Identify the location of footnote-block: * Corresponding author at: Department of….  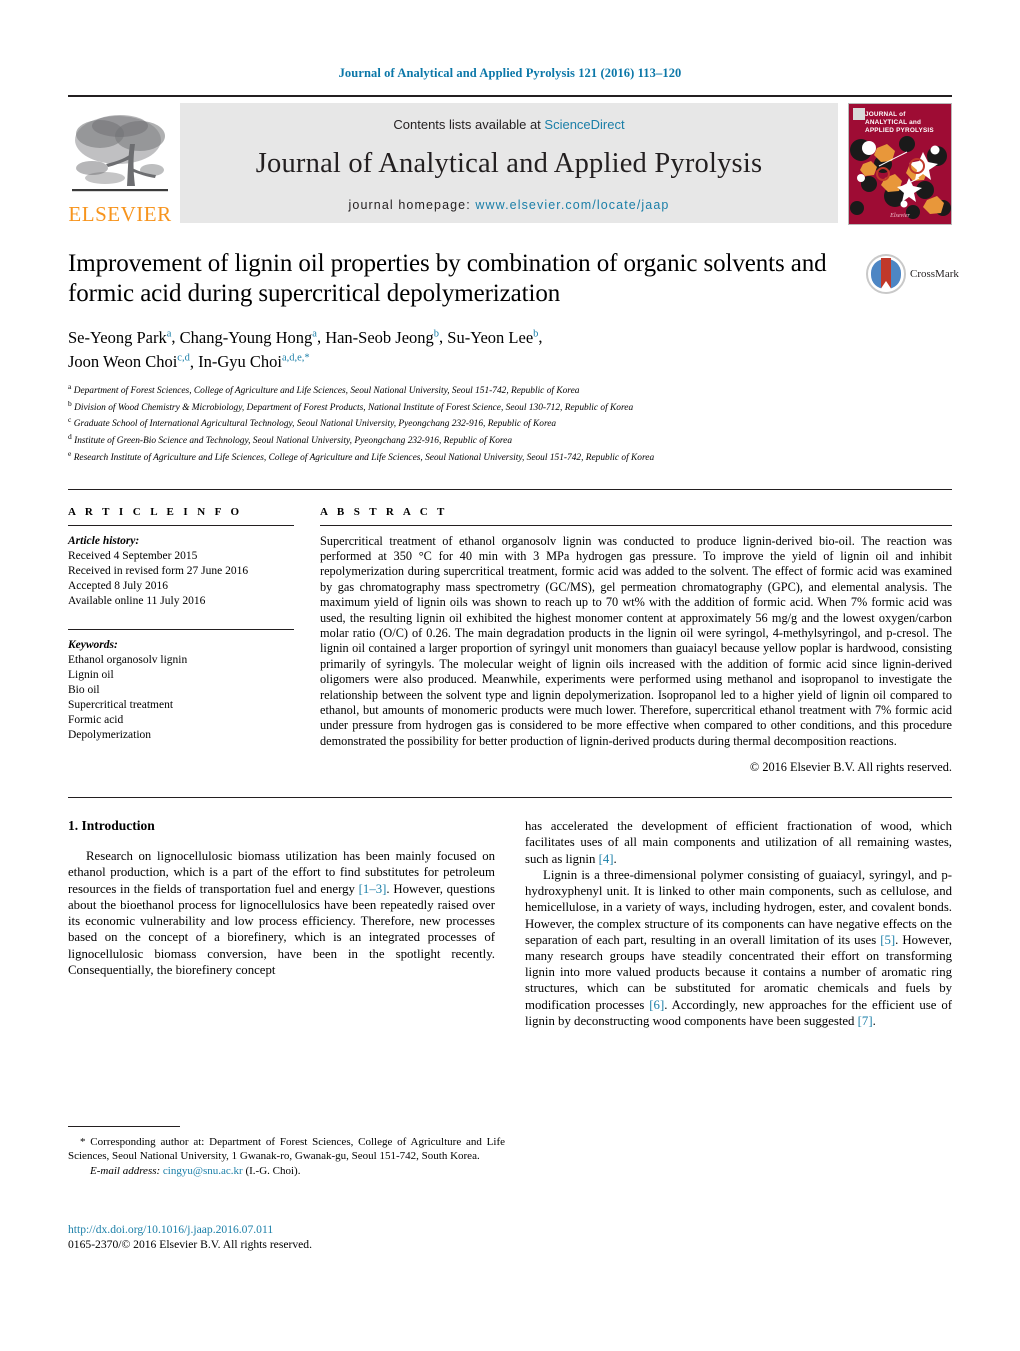
(286, 1152).